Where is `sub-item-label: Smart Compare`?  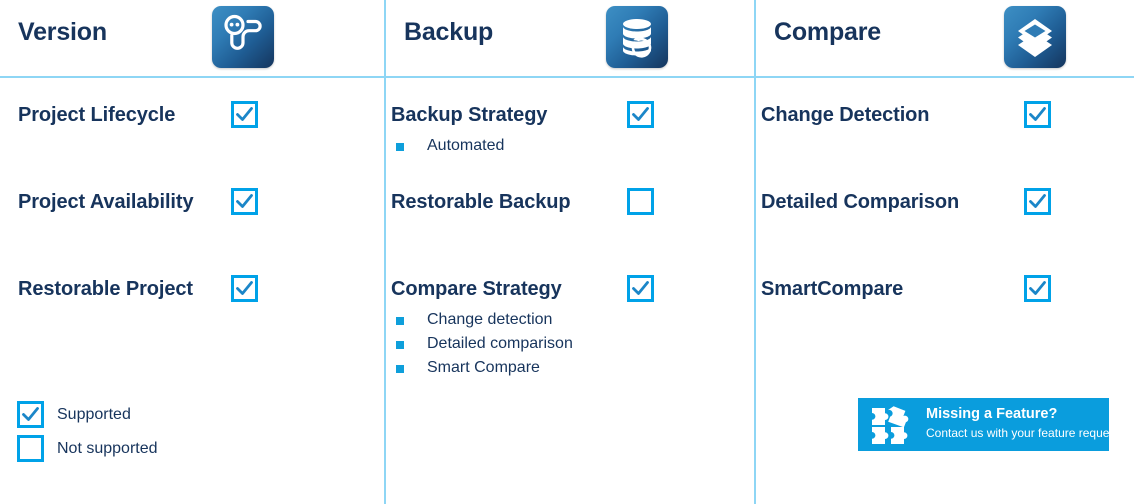
sub-item-label: Smart Compare is located at coordinates (483, 367).